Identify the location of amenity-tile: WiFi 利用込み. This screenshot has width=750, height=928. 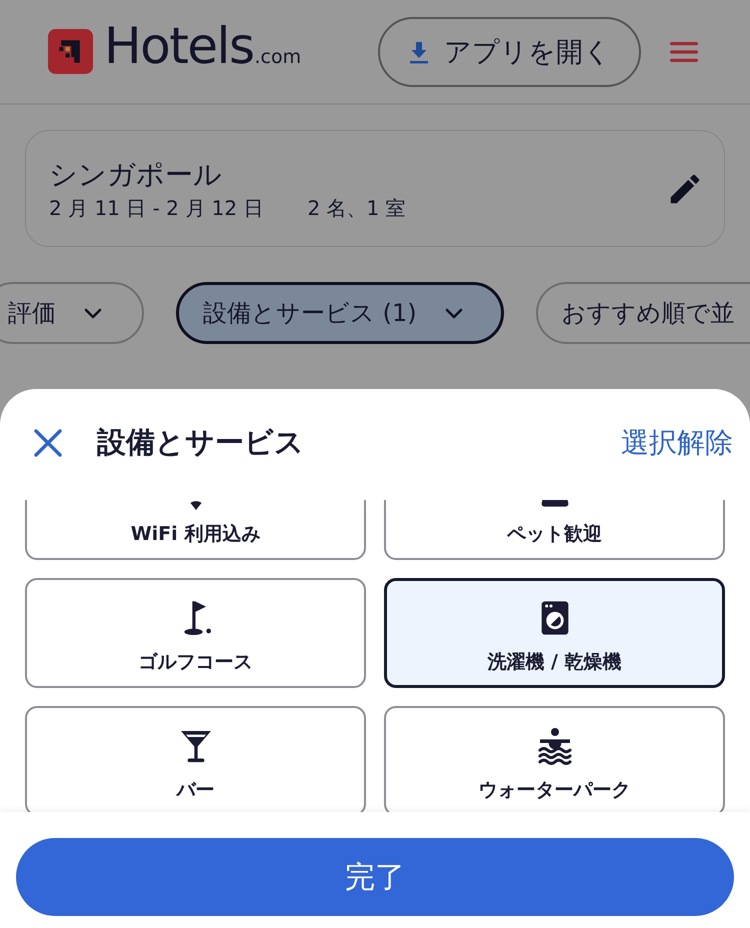
(195, 530).